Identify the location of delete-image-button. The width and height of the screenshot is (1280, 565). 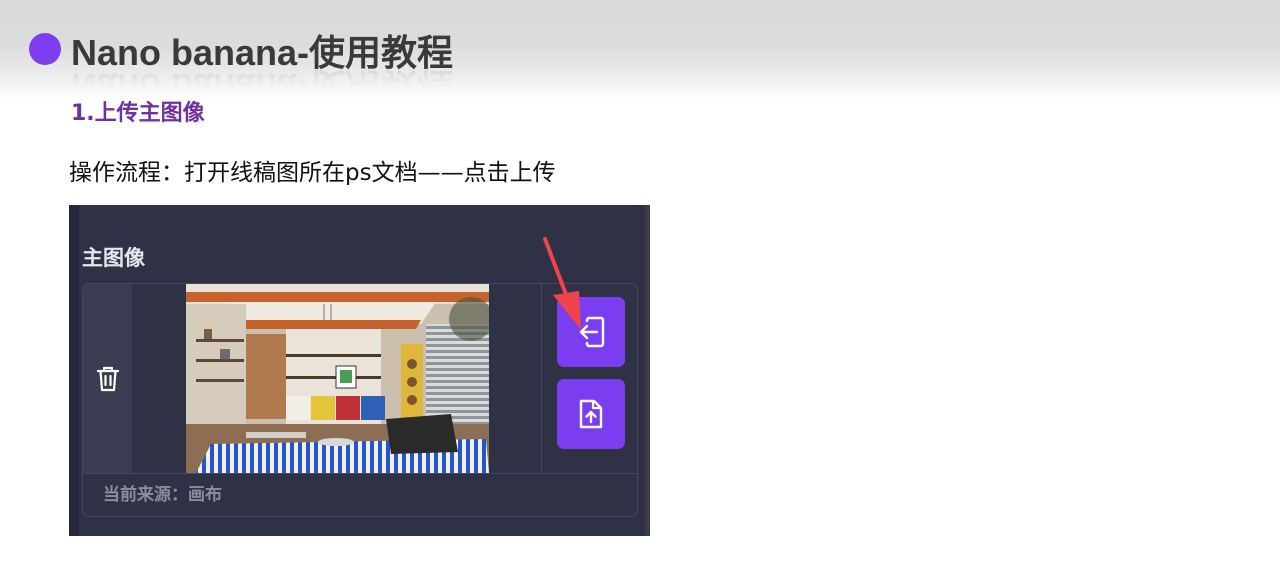
(107, 378).